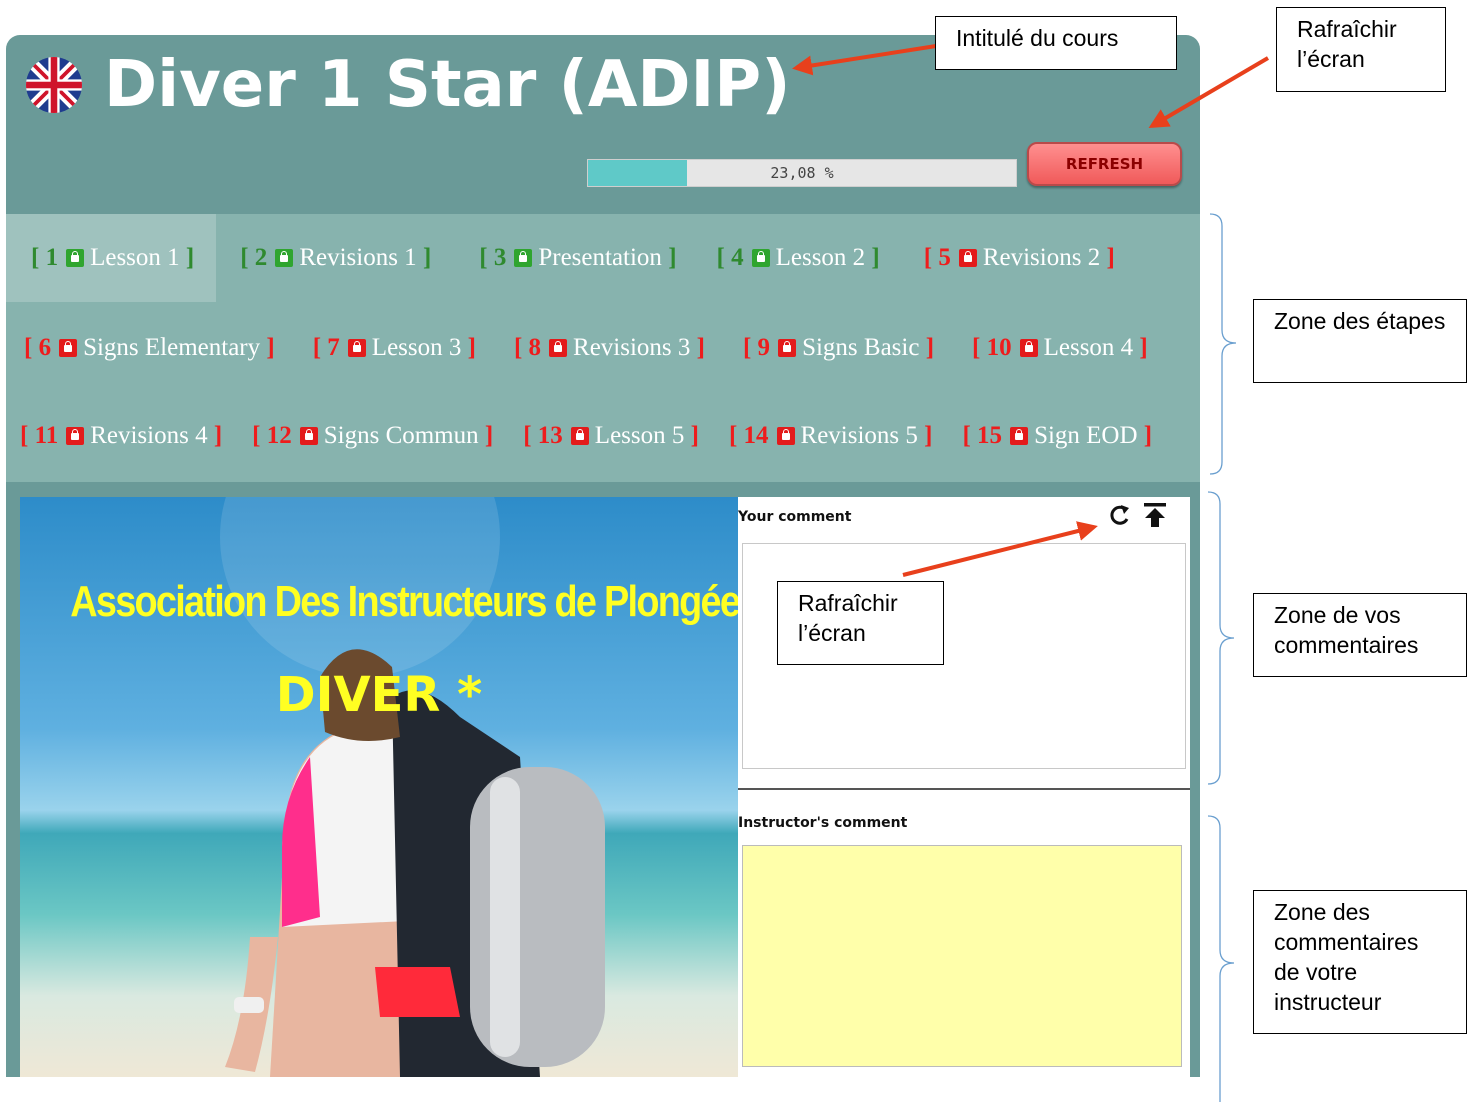 Image resolution: width=1467 pixels, height=1102 pixels. What do you see at coordinates (1119, 515) in the screenshot?
I see `refresh-icon` at bounding box center [1119, 515].